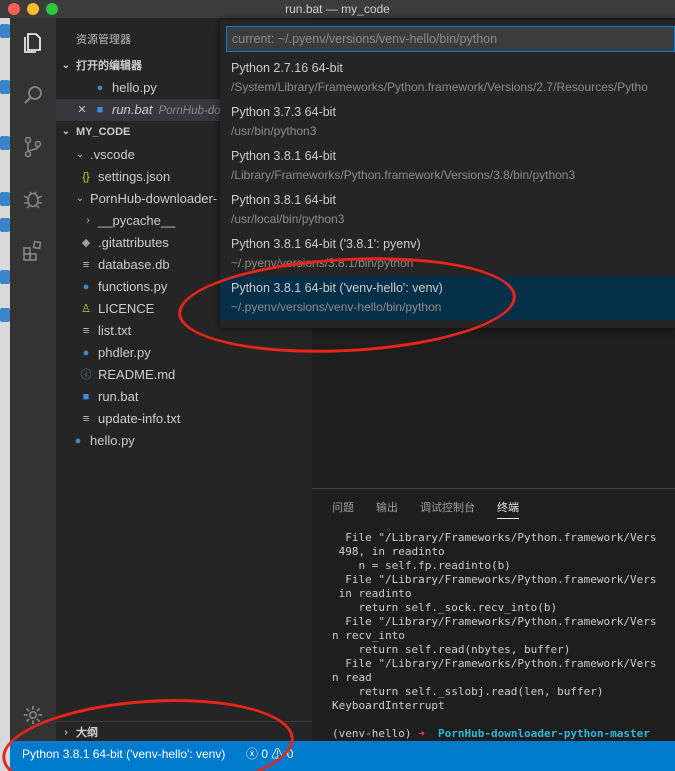  I want to click on license-icon: ♙, so click(86, 309).